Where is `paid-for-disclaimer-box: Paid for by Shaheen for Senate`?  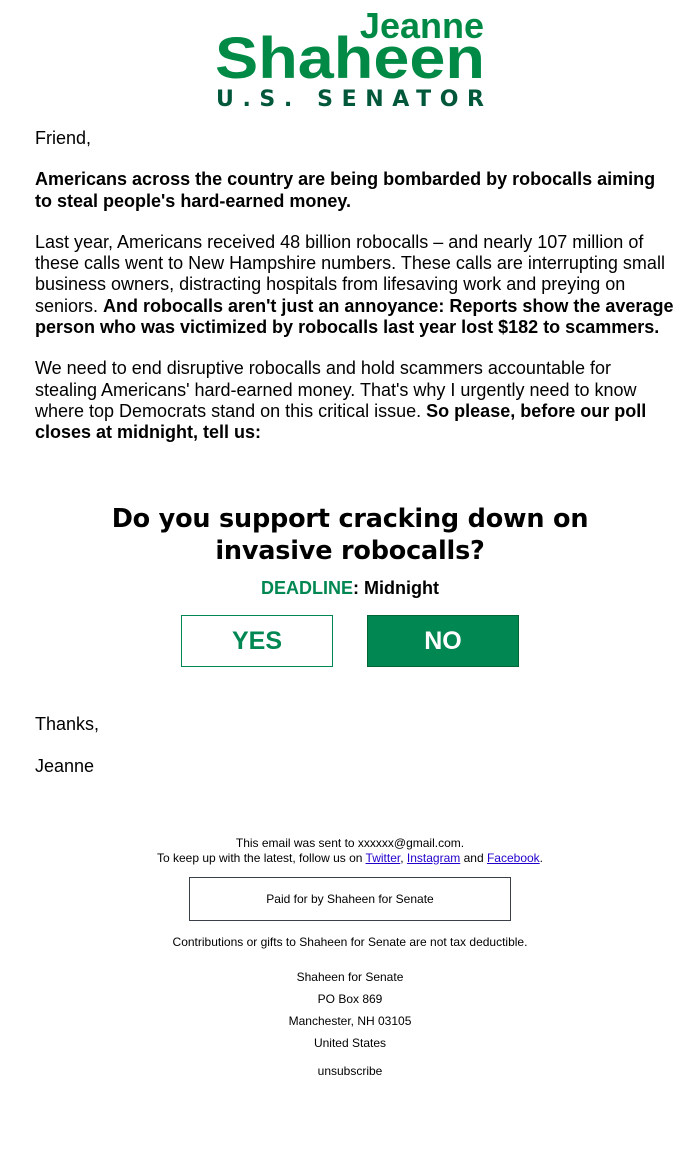
paid-for-disclaimer-box: Paid for by Shaheen for Senate is located at coordinates (350, 899).